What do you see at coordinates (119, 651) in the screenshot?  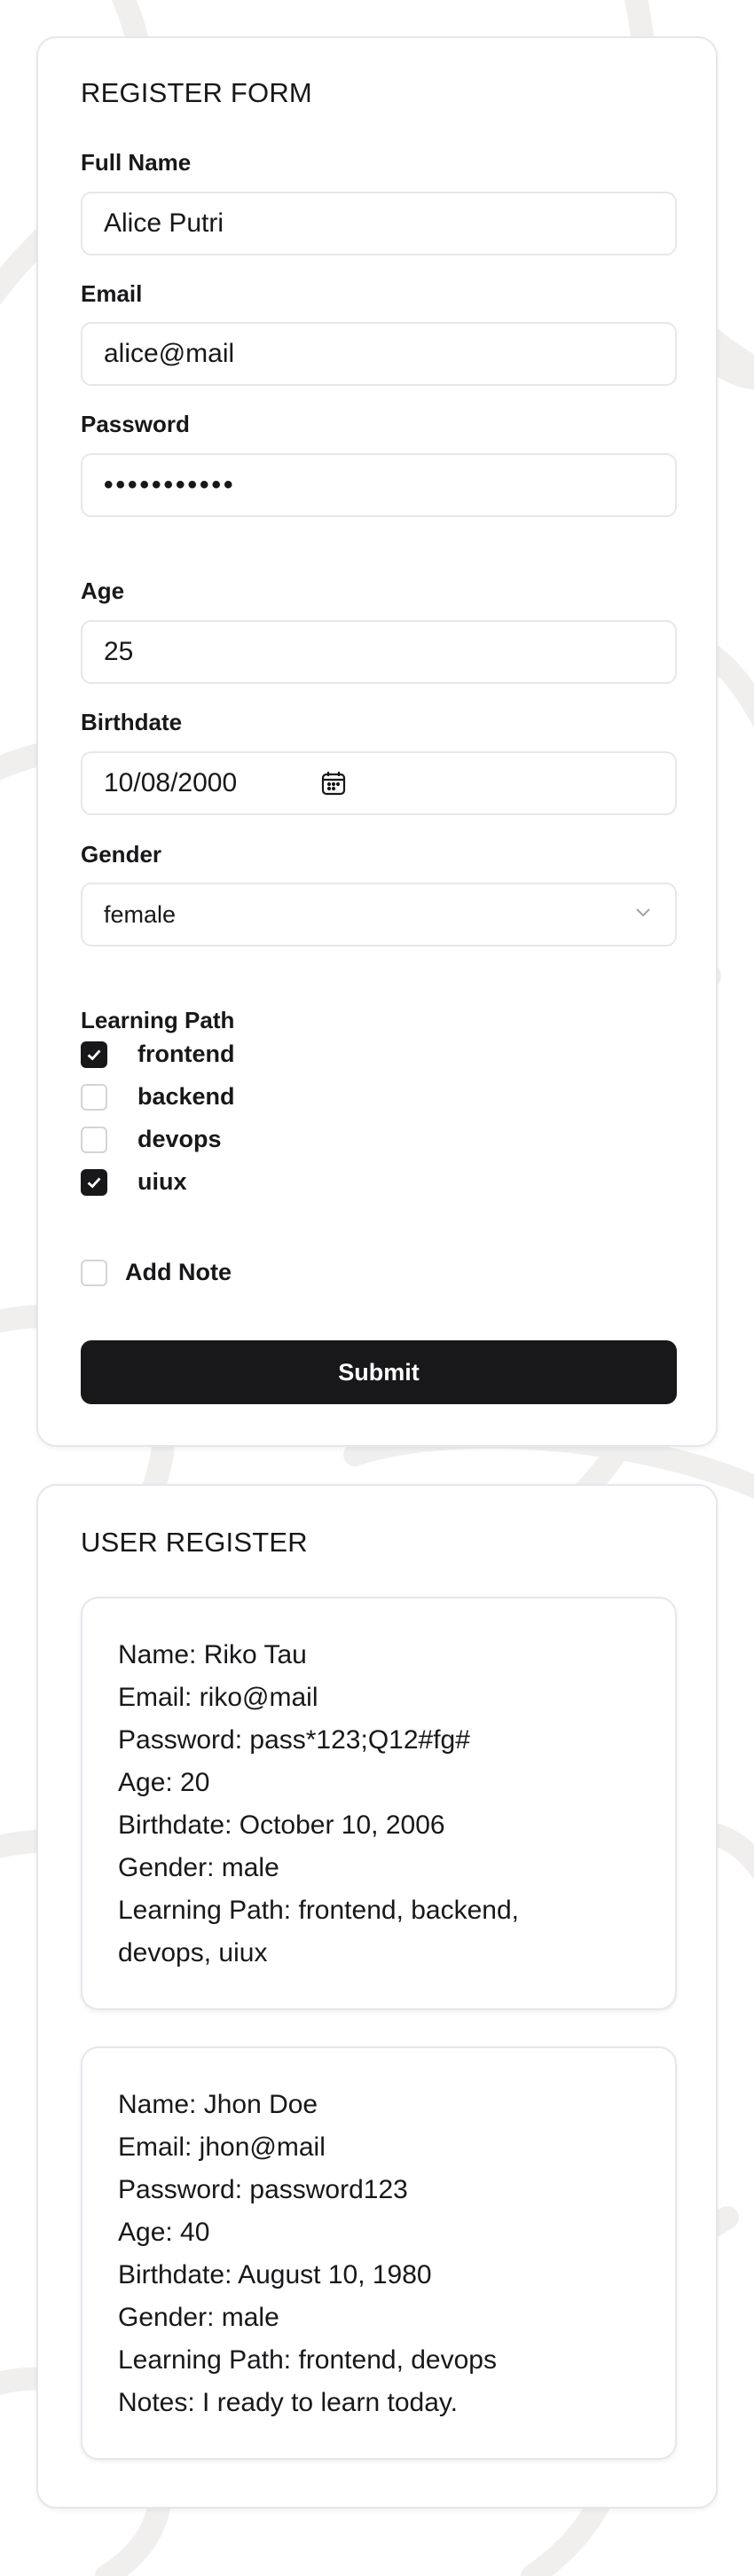 I see `age-value: 25` at bounding box center [119, 651].